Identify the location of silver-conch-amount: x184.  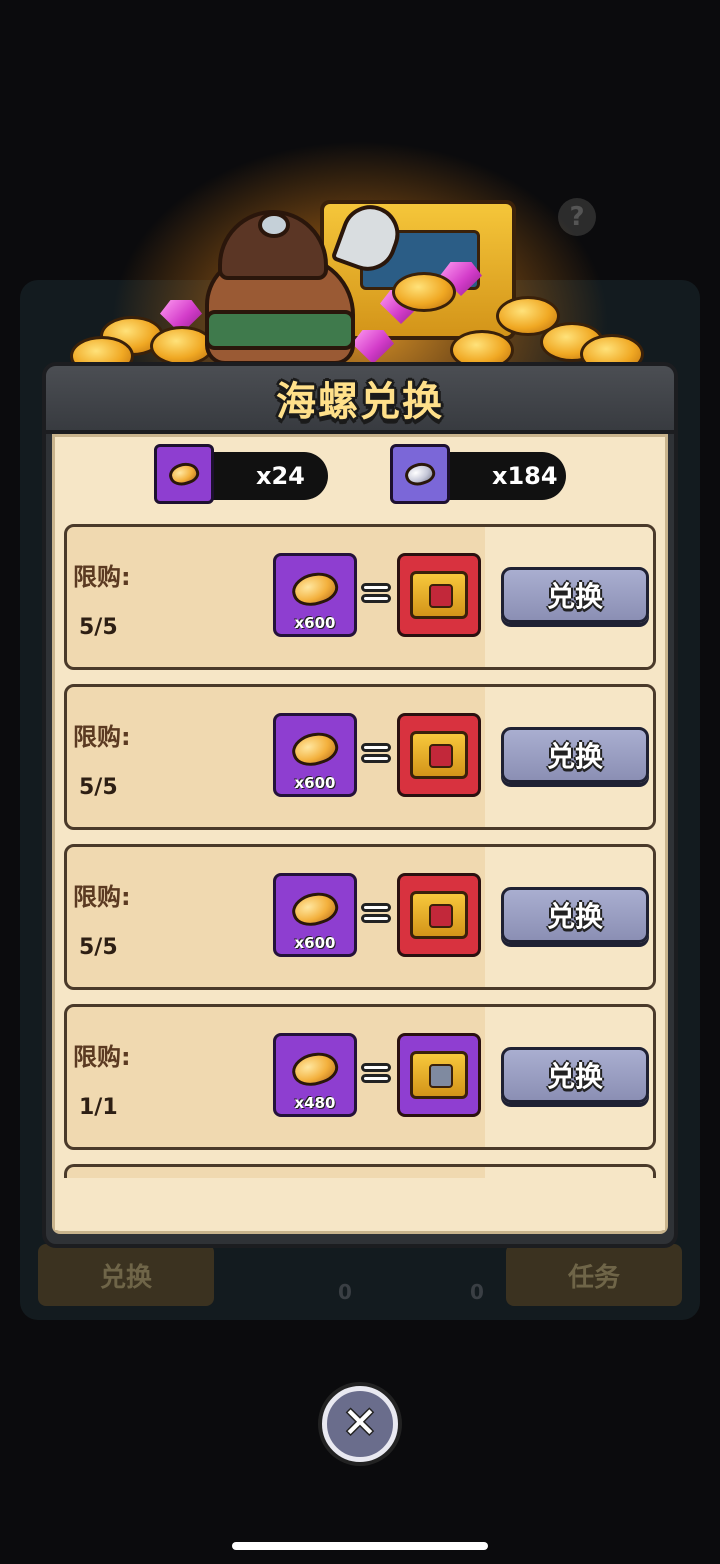
(525, 476).